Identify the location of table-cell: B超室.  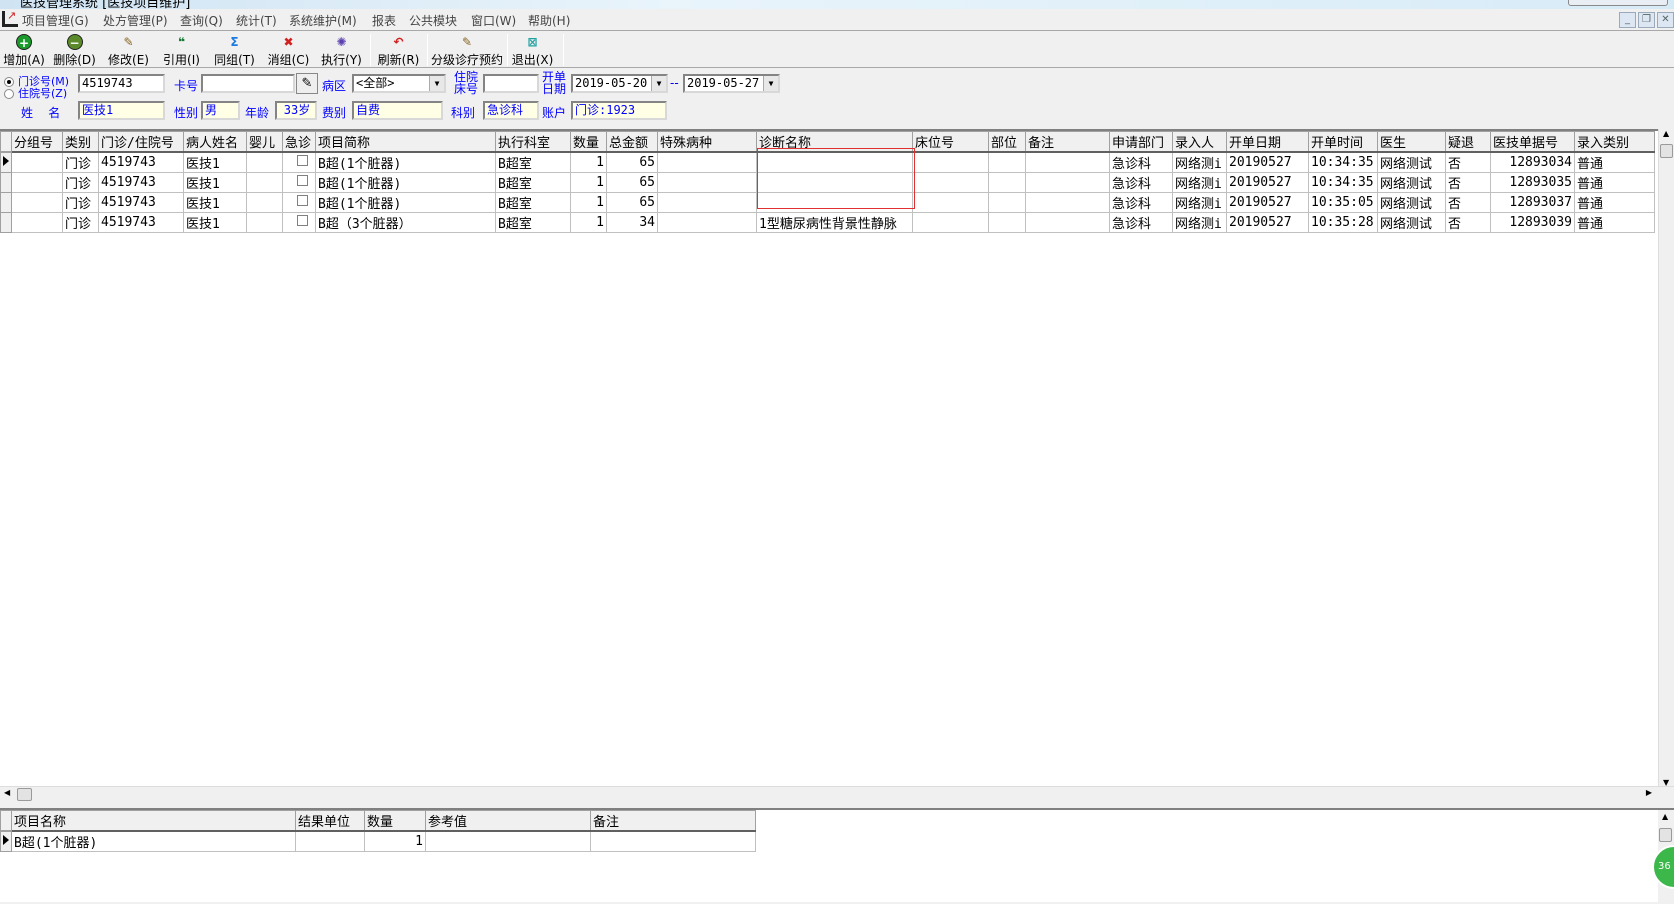
(533, 222).